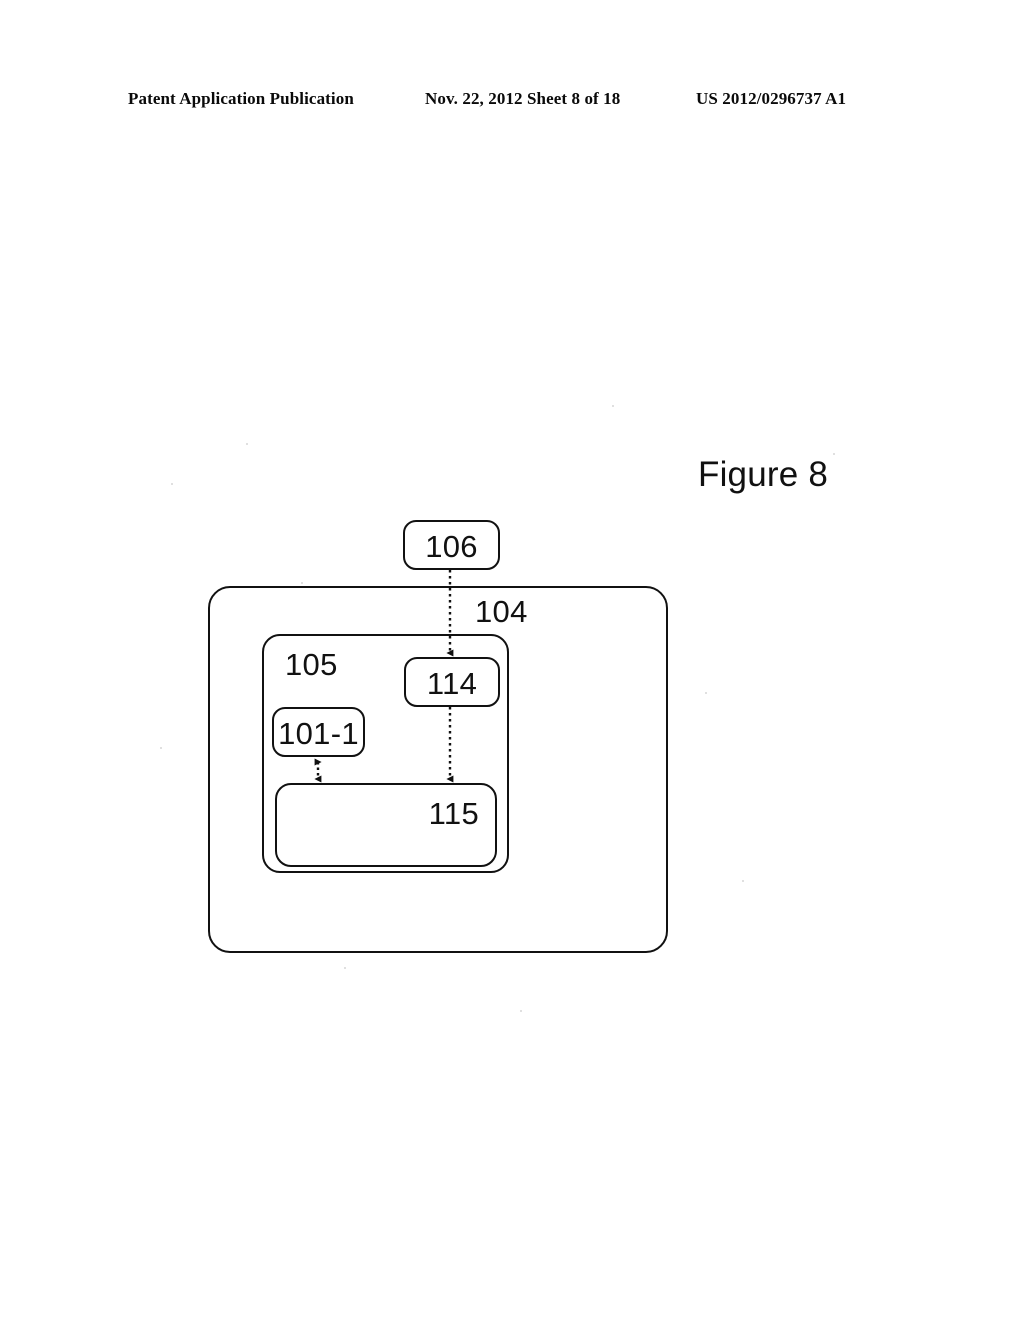 This screenshot has height=1320, width=1024. What do you see at coordinates (453, 813) in the screenshot?
I see `diagram-block-115-label: 115` at bounding box center [453, 813].